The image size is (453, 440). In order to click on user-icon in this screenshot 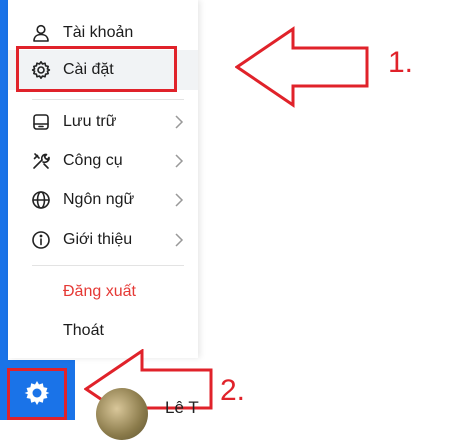, I will do `click(41, 33)`.